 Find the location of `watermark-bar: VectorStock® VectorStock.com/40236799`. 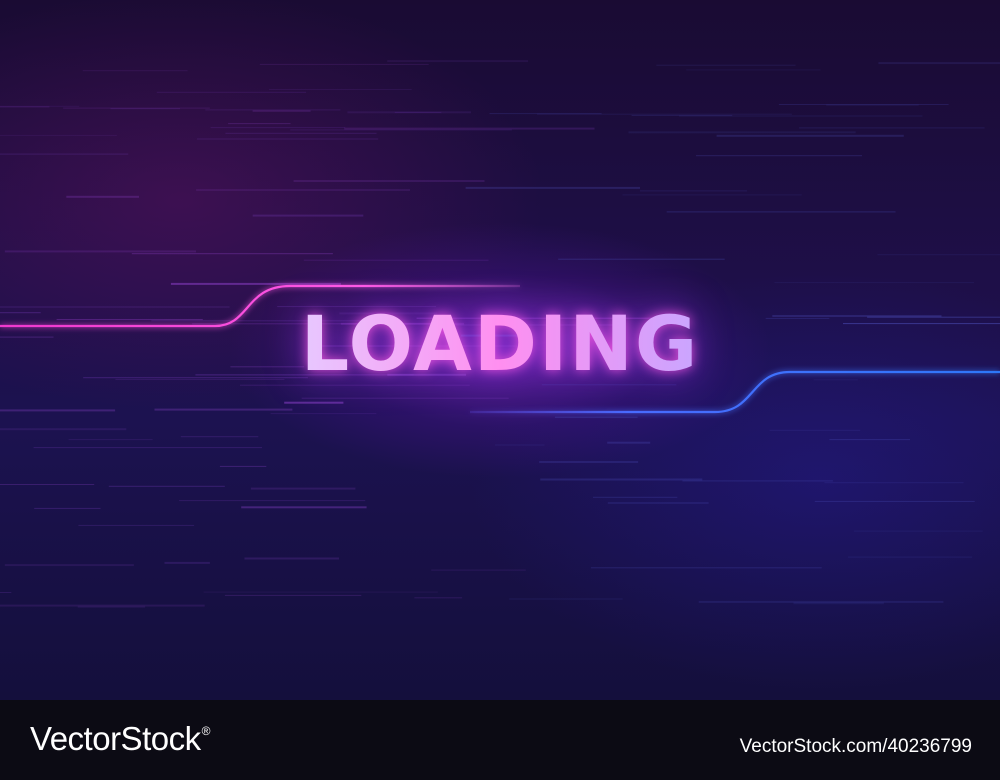

watermark-bar: VectorStock® VectorStock.com/40236799 is located at coordinates (500, 740).